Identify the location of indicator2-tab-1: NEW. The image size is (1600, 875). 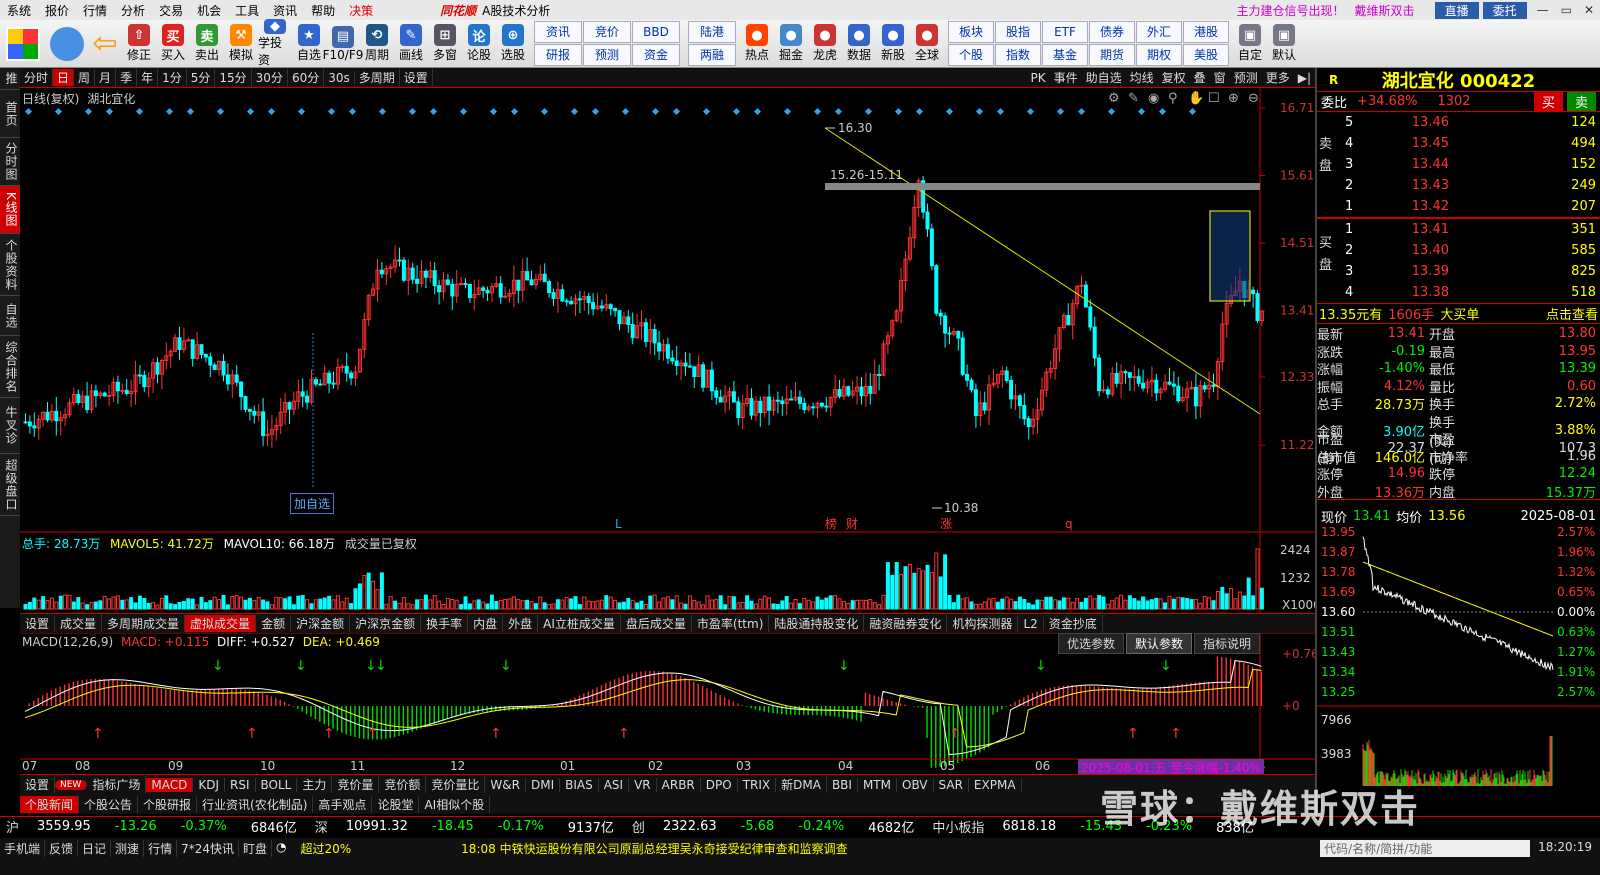
(71, 784).